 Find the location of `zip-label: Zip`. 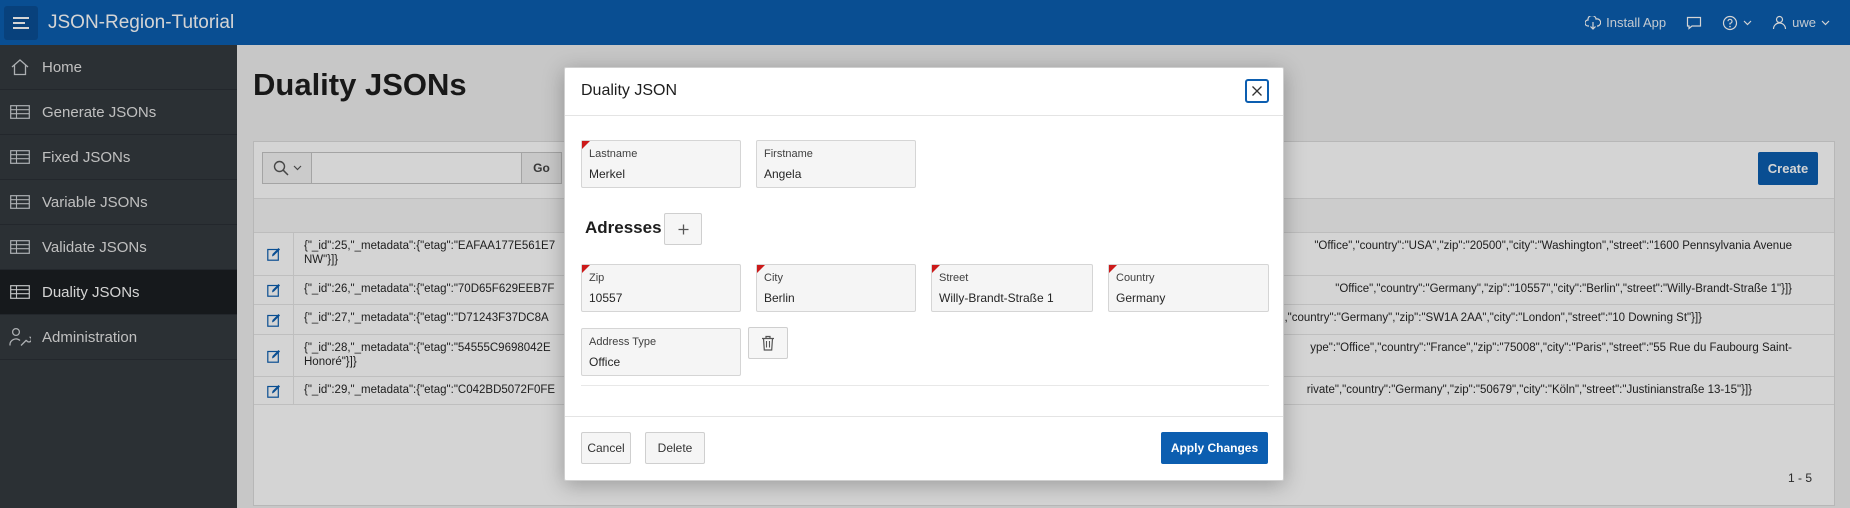

zip-label: Zip is located at coordinates (597, 278).